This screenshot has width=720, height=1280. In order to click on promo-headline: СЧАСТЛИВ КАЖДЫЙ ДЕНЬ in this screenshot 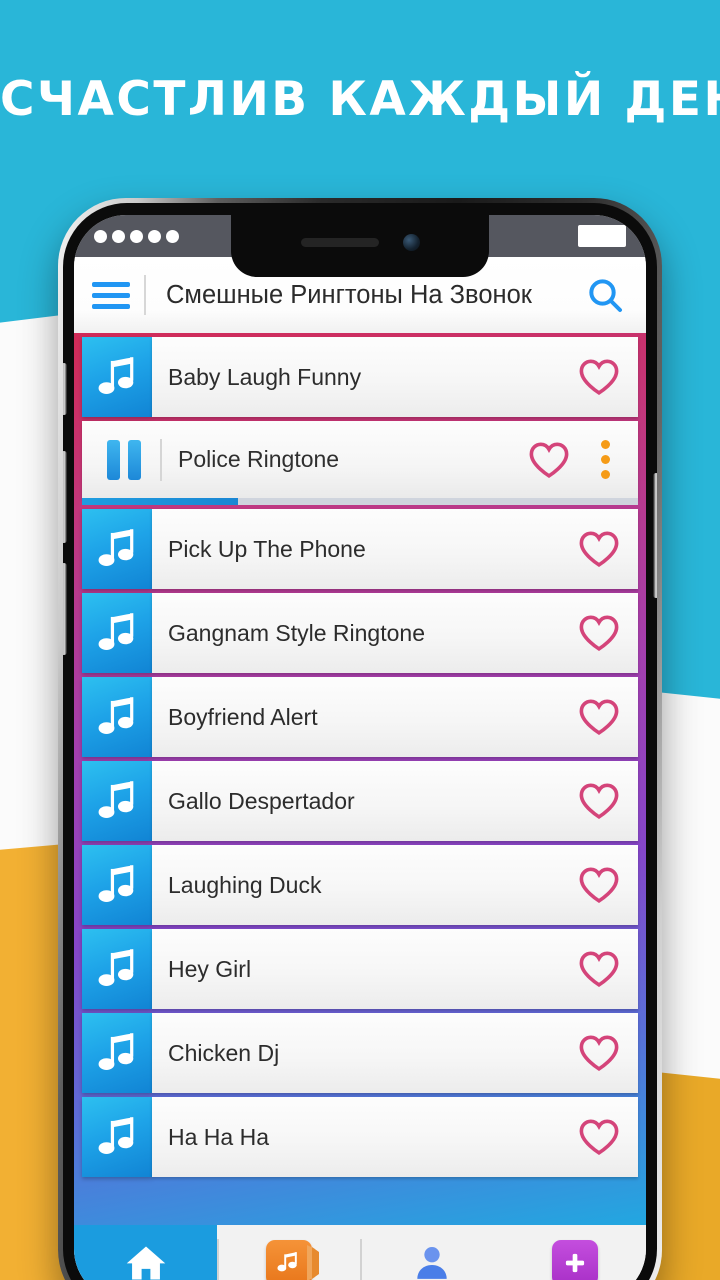, I will do `click(360, 99)`.